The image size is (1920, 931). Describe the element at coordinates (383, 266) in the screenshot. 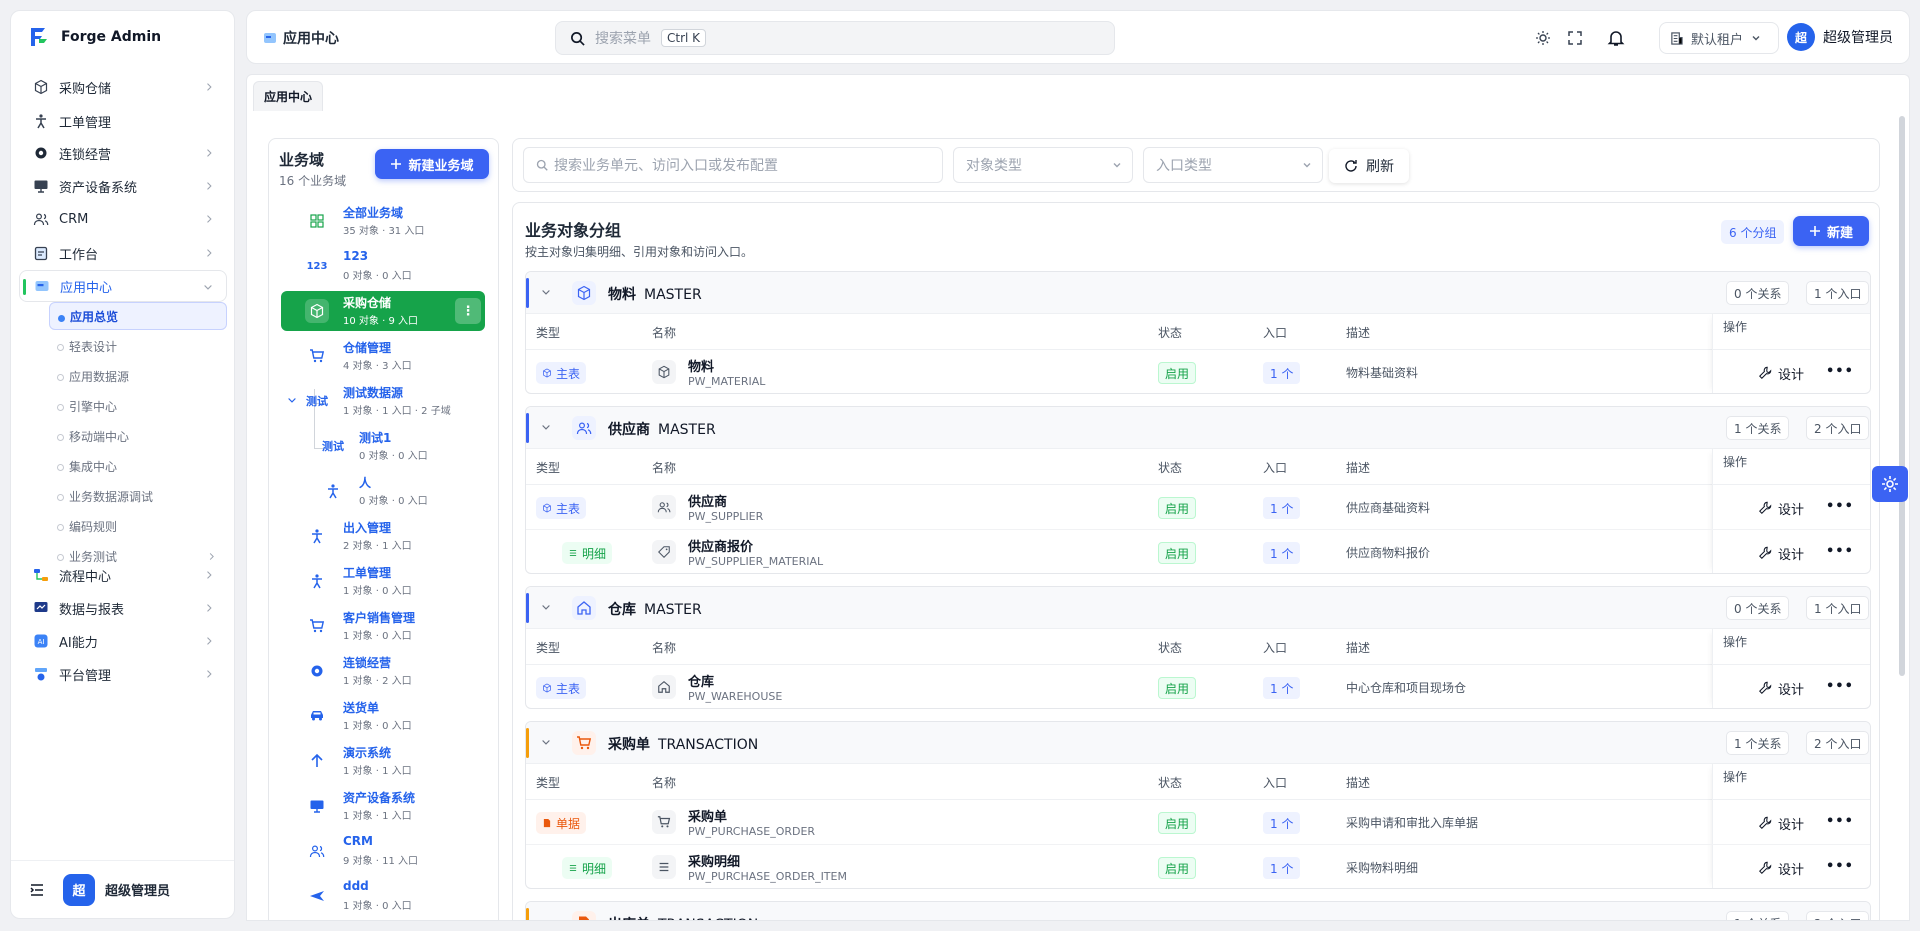

I see `domain-item: 123 123 0 对象 · 0 入口` at that location.